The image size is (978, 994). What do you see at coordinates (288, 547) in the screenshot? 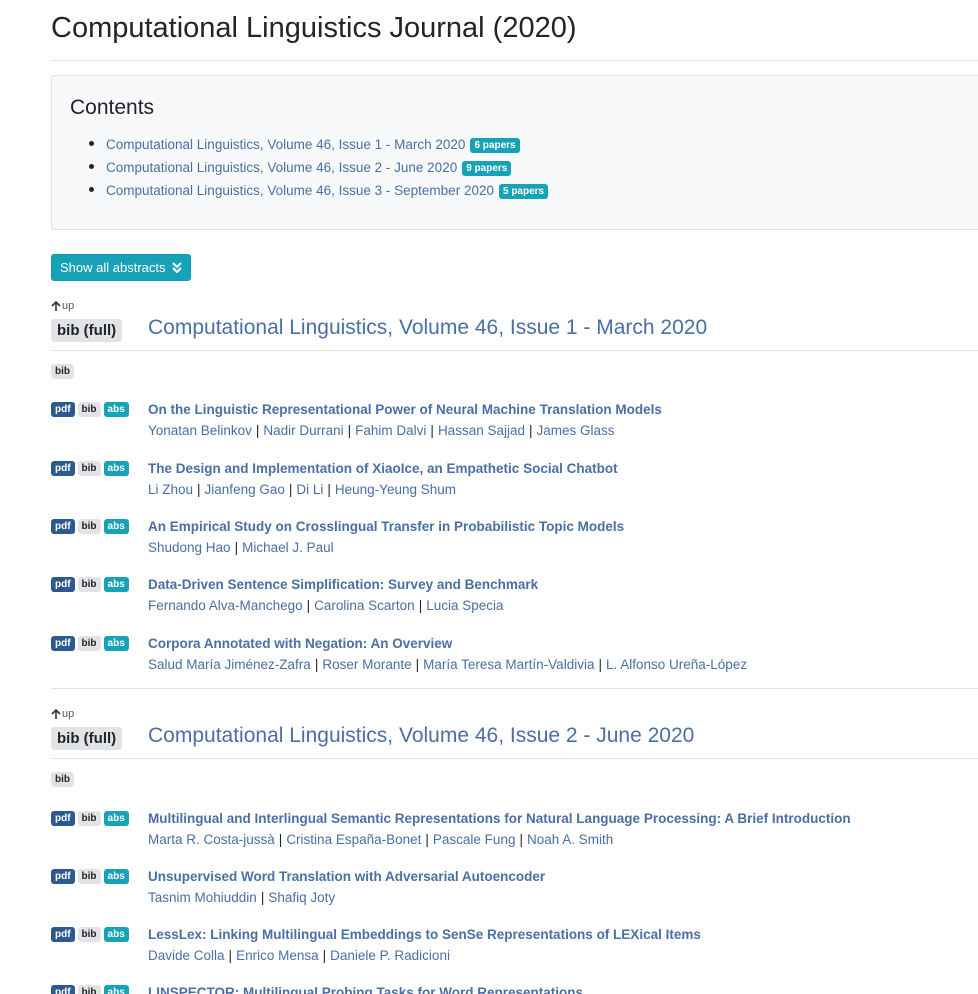
I see `author-link: Michael J. Paul` at bounding box center [288, 547].